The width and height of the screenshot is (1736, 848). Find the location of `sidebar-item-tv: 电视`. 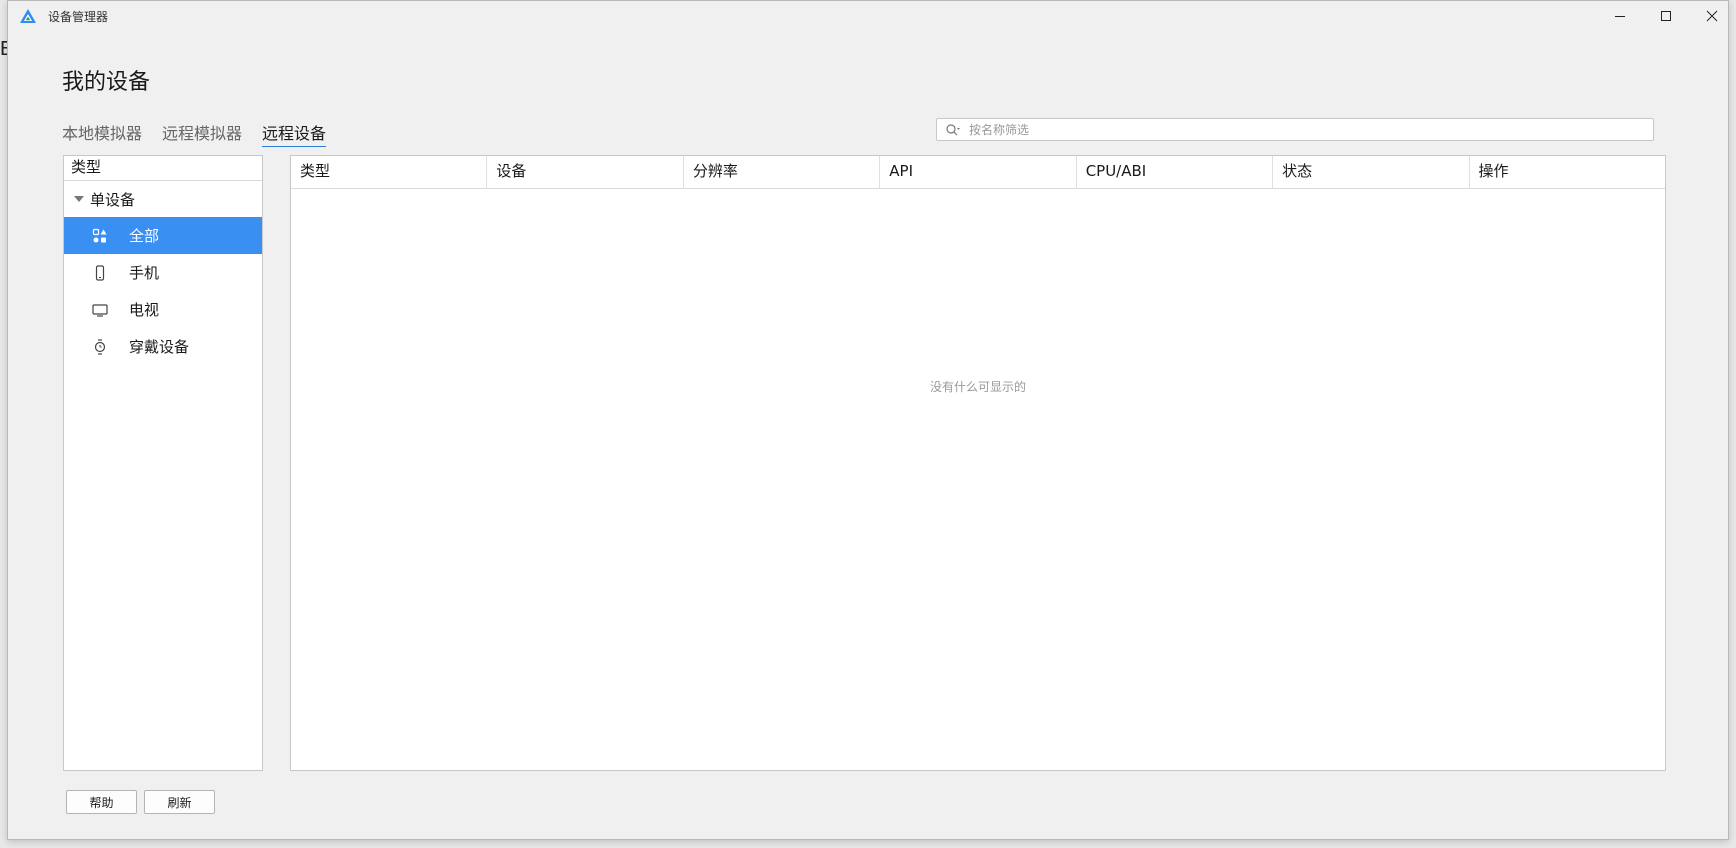

sidebar-item-tv: 电视 is located at coordinates (163, 309).